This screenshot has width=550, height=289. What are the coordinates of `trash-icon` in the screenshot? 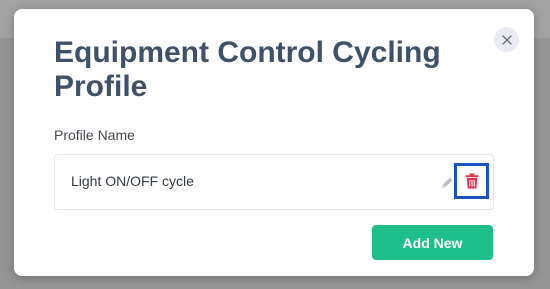 It's located at (471, 181).